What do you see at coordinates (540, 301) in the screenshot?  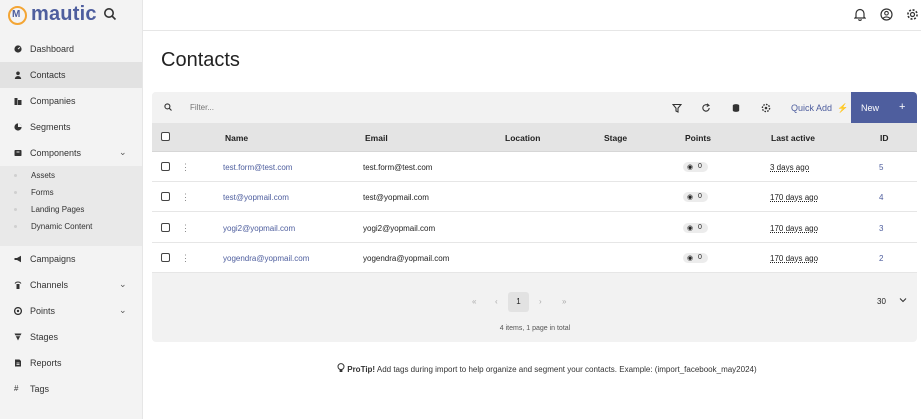 I see `next-page-button: ›` at bounding box center [540, 301].